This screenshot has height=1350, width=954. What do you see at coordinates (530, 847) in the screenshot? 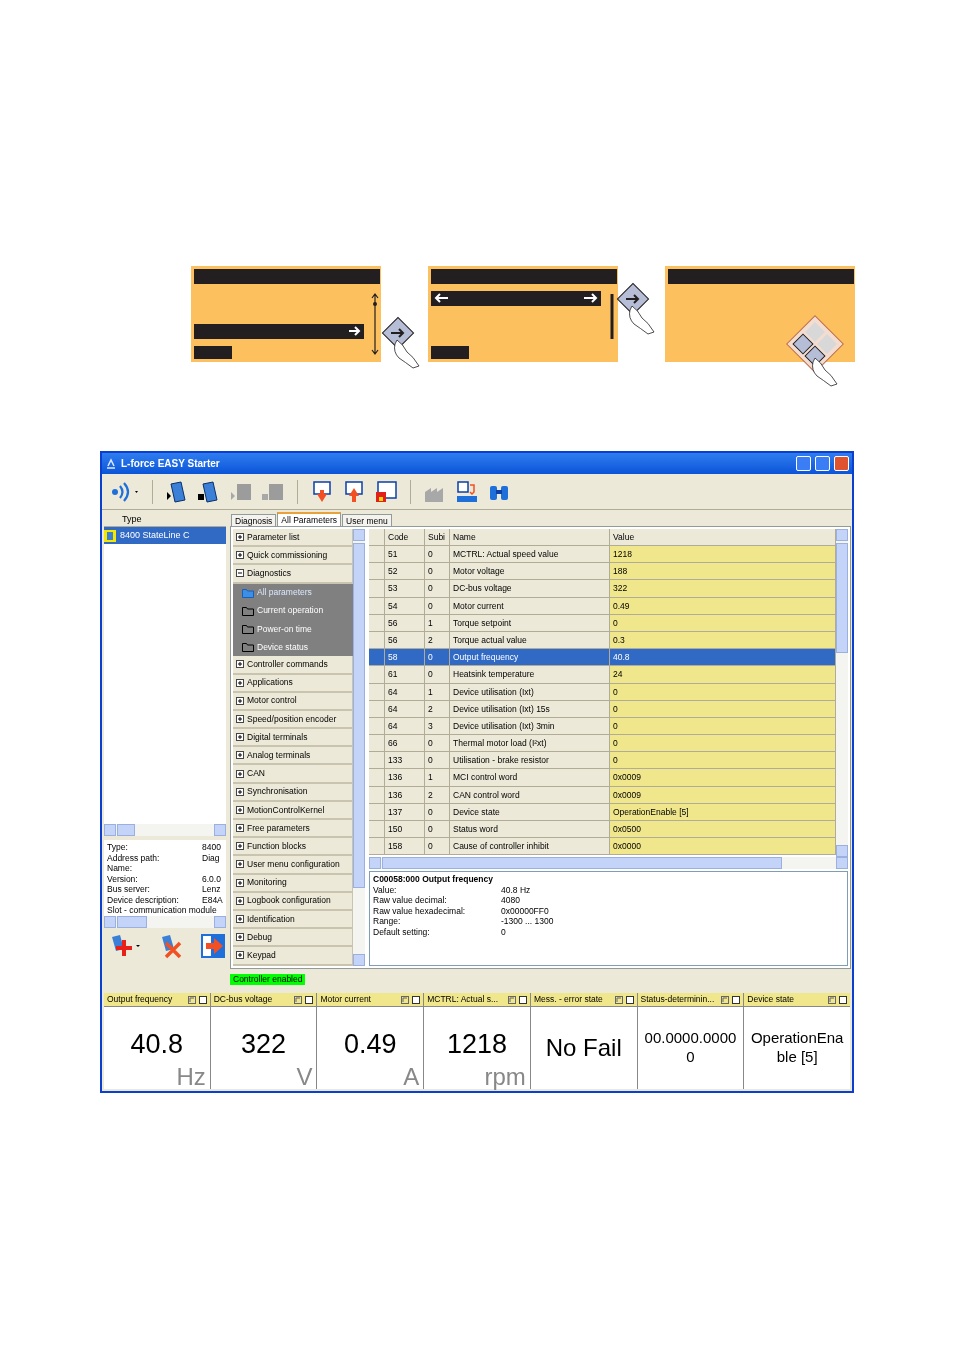
I see `table-cell: Cause of controller inhibit` at bounding box center [530, 847].